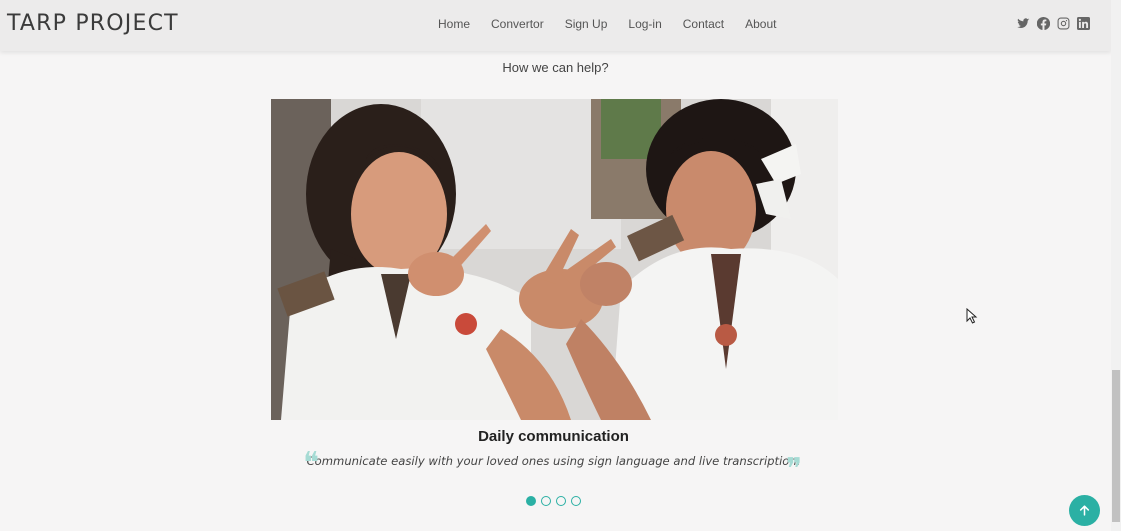 The image size is (1121, 531). What do you see at coordinates (1083, 23) in the screenshot?
I see `linkedin-icon` at bounding box center [1083, 23].